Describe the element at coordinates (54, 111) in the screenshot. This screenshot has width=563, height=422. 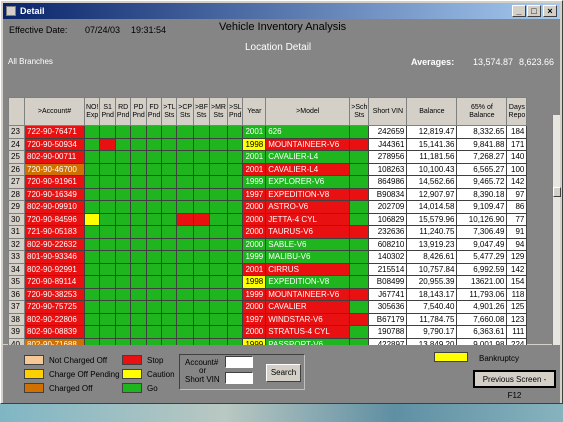
I see `column-header-account: >Account#` at that location.